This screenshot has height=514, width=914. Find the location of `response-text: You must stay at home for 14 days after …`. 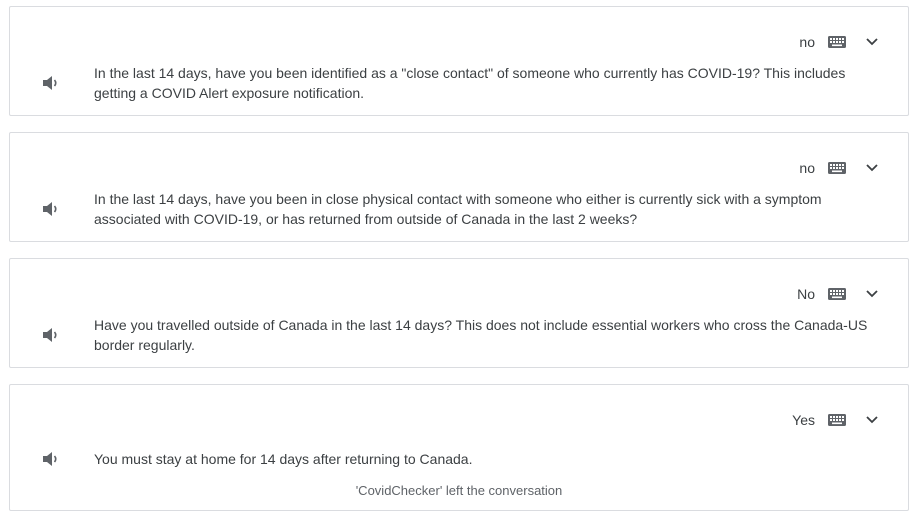

response-text: You must stay at home for 14 days after … is located at coordinates (283, 459).